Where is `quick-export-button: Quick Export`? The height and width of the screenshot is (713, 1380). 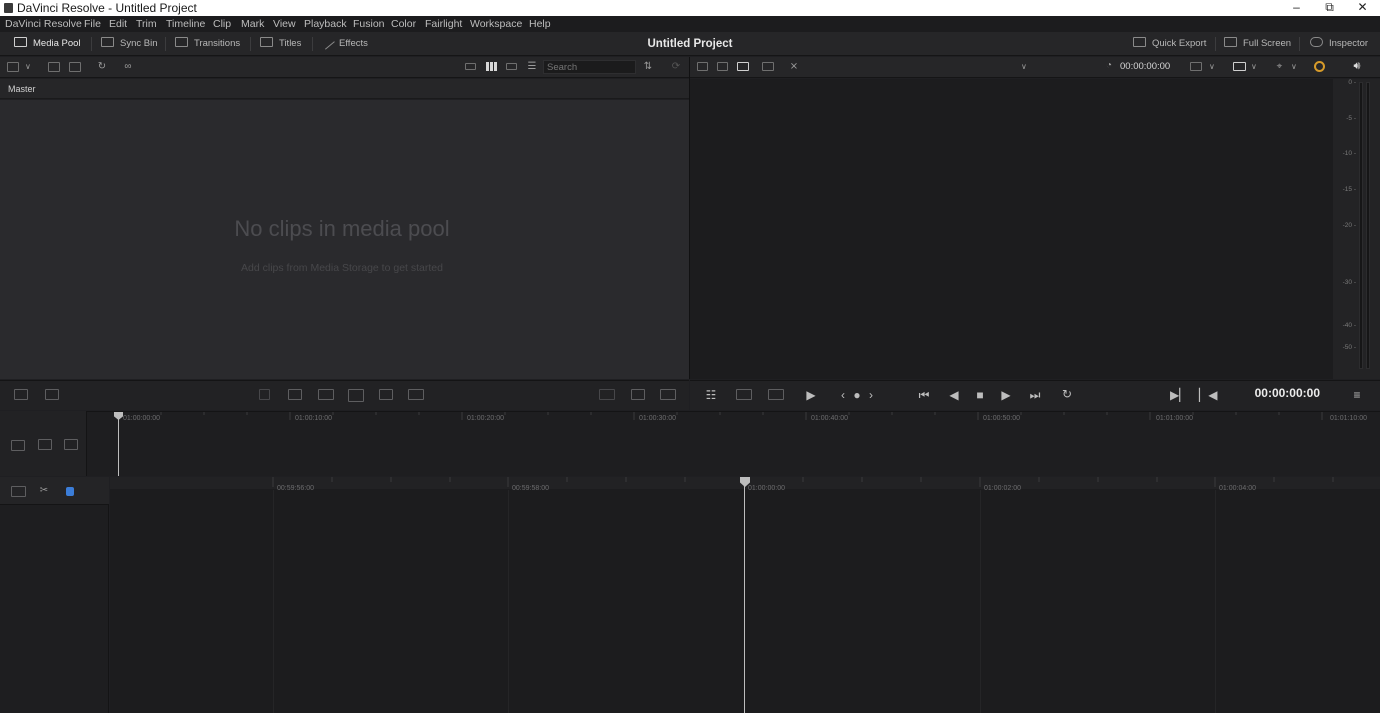
quick-export-button: Quick Export is located at coordinates (1169, 44).